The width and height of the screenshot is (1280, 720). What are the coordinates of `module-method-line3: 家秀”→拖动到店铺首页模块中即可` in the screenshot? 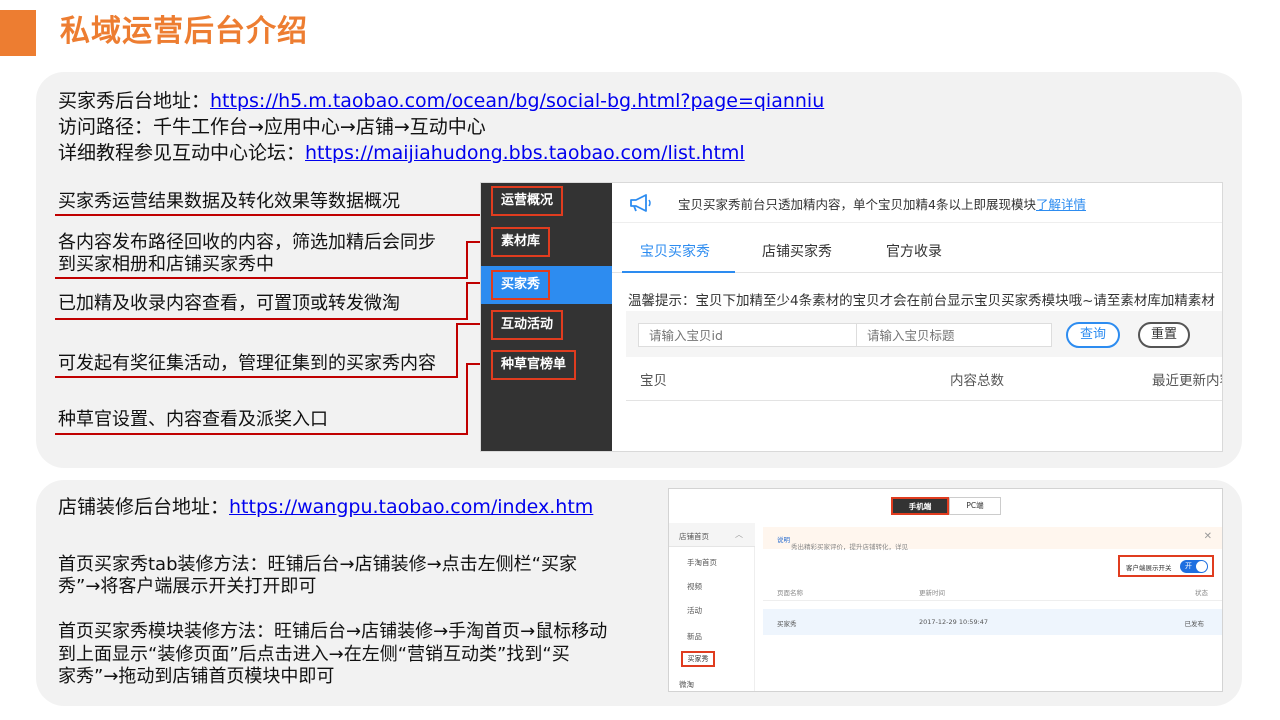 It's located at (196, 676).